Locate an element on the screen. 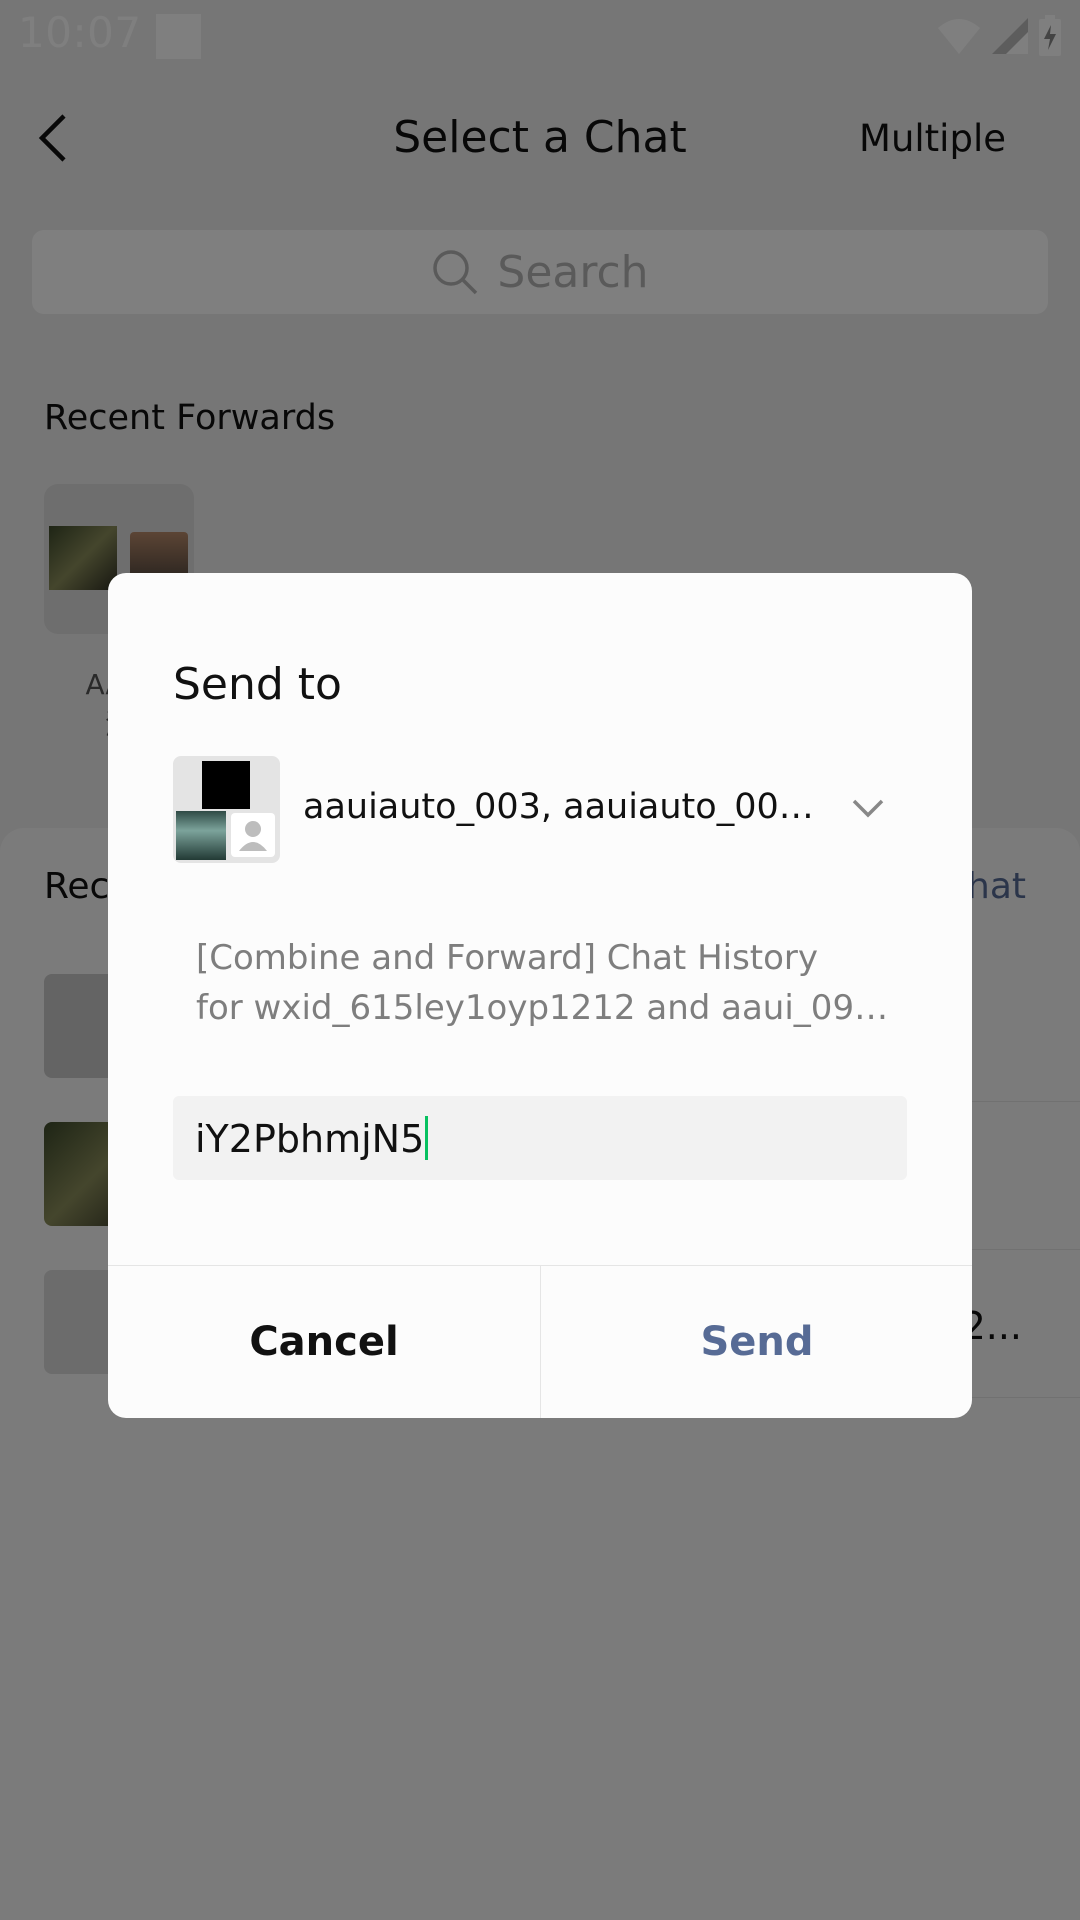  recipient-avatar is located at coordinates (226, 809).